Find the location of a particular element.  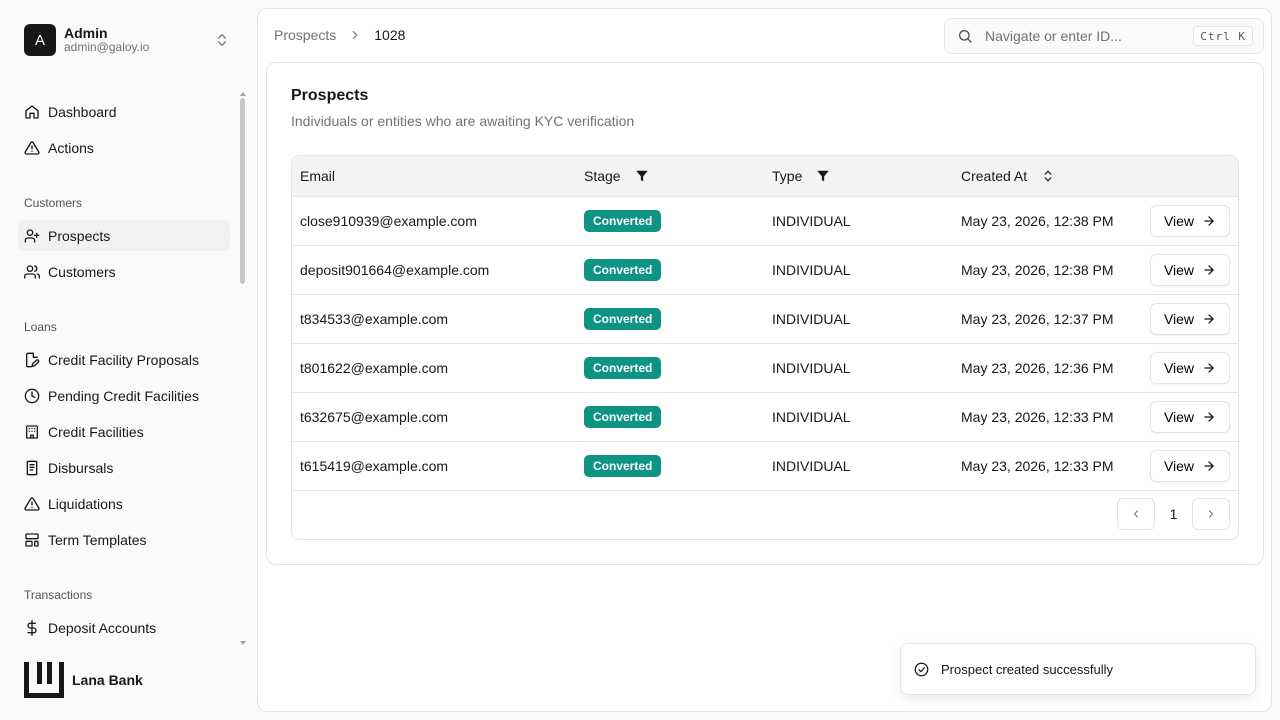

cell-created: May 23, 2026, 12:36 PM is located at coordinates (1037, 368).